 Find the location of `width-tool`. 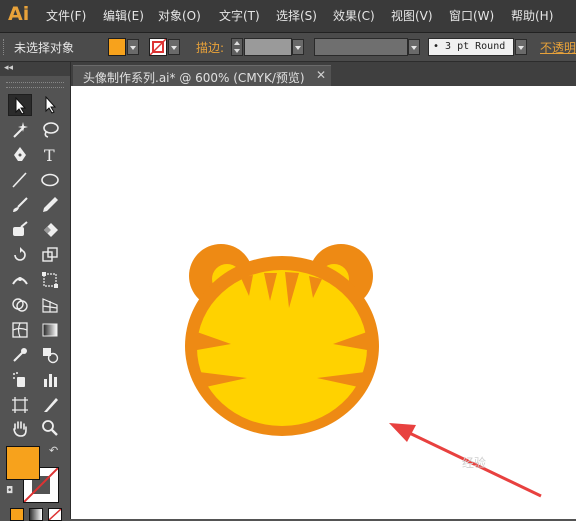

width-tool is located at coordinates (20, 280).